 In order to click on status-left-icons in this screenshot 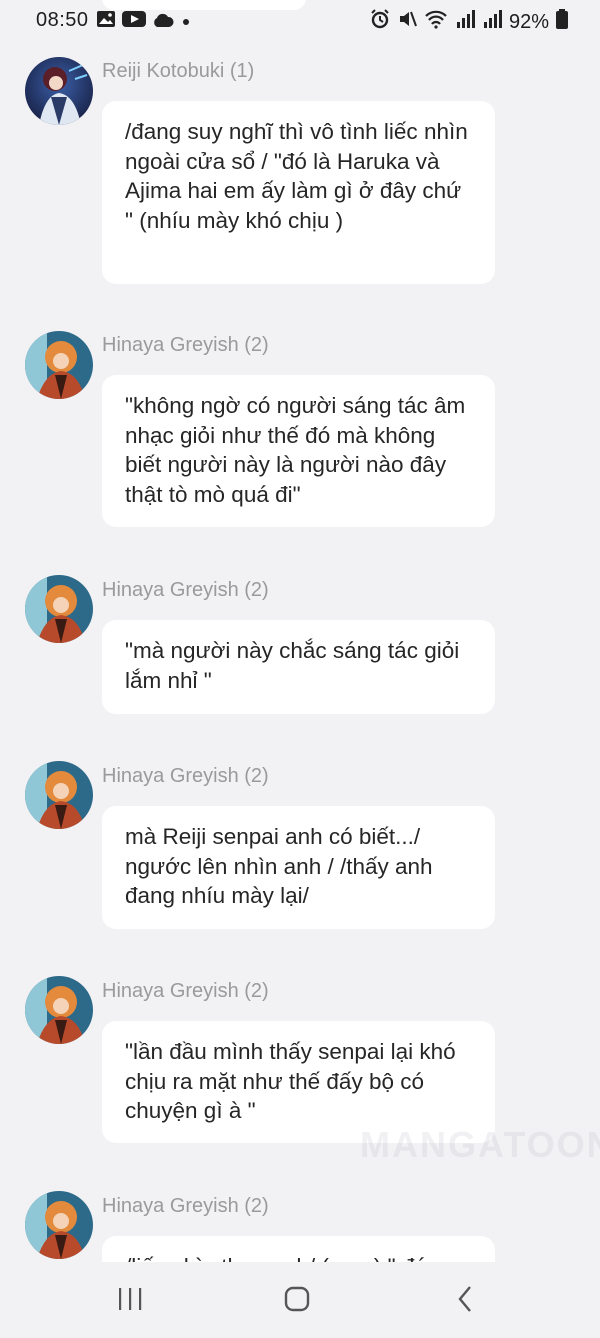, I will do `click(144, 22)`.